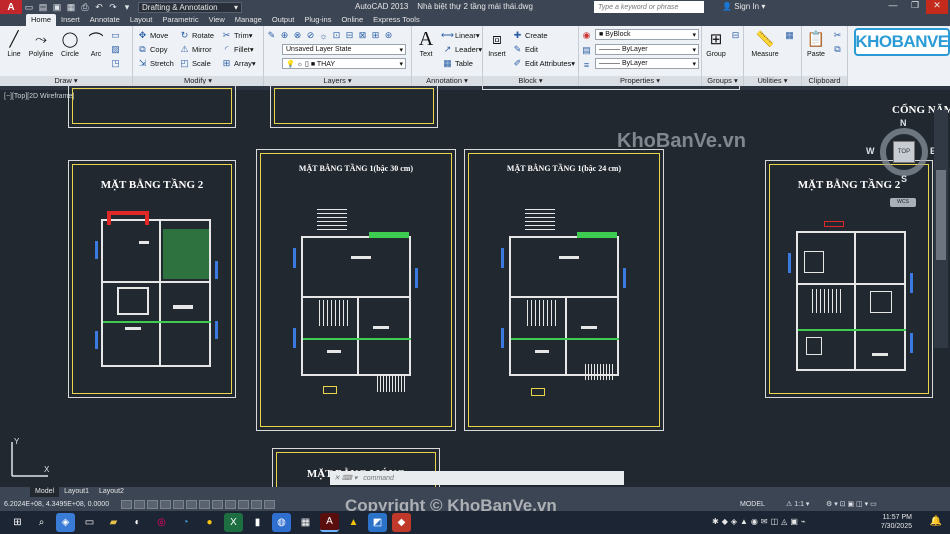 The image size is (950, 534). I want to click on paste-button: 📋 Paste, so click(816, 43).